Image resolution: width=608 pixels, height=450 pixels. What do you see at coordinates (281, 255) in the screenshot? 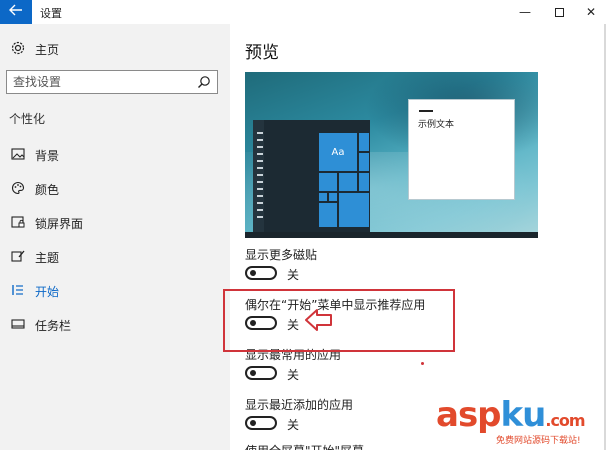
I see `setting-label: 显示更多磁贴` at bounding box center [281, 255].